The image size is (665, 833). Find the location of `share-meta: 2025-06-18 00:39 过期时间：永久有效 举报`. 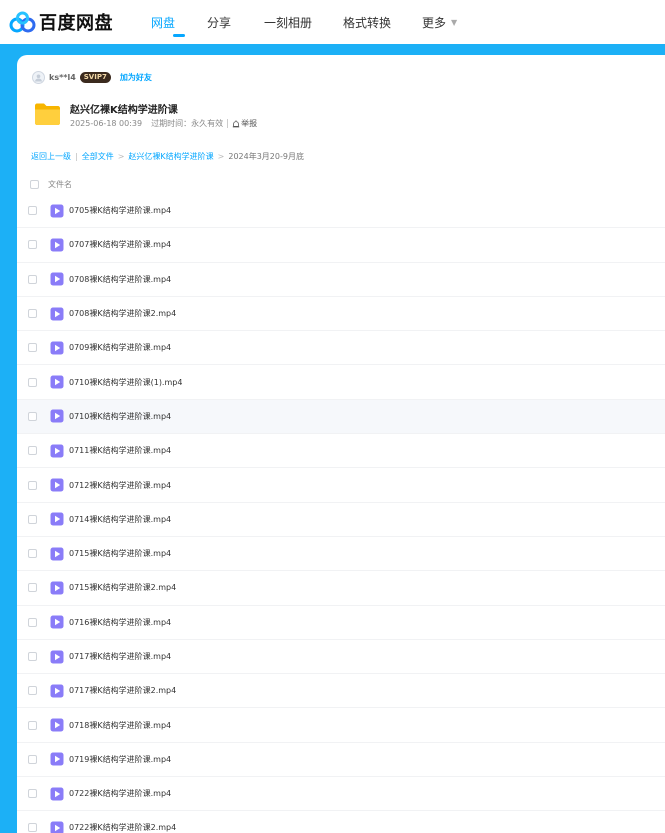

share-meta: 2025-06-18 00:39 过期时间：永久有效 举报 is located at coordinates (163, 123).